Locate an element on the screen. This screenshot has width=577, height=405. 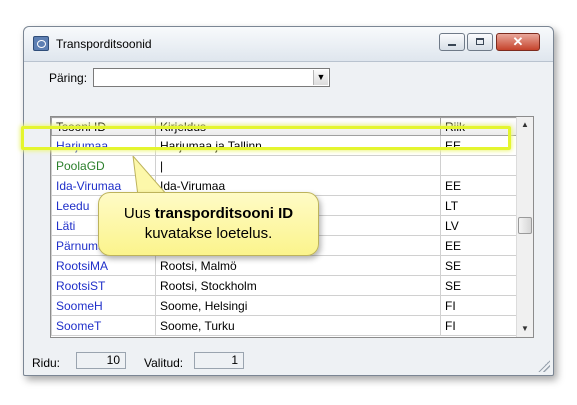
description-cell: Rootsi, Malmö is located at coordinates (298, 265).